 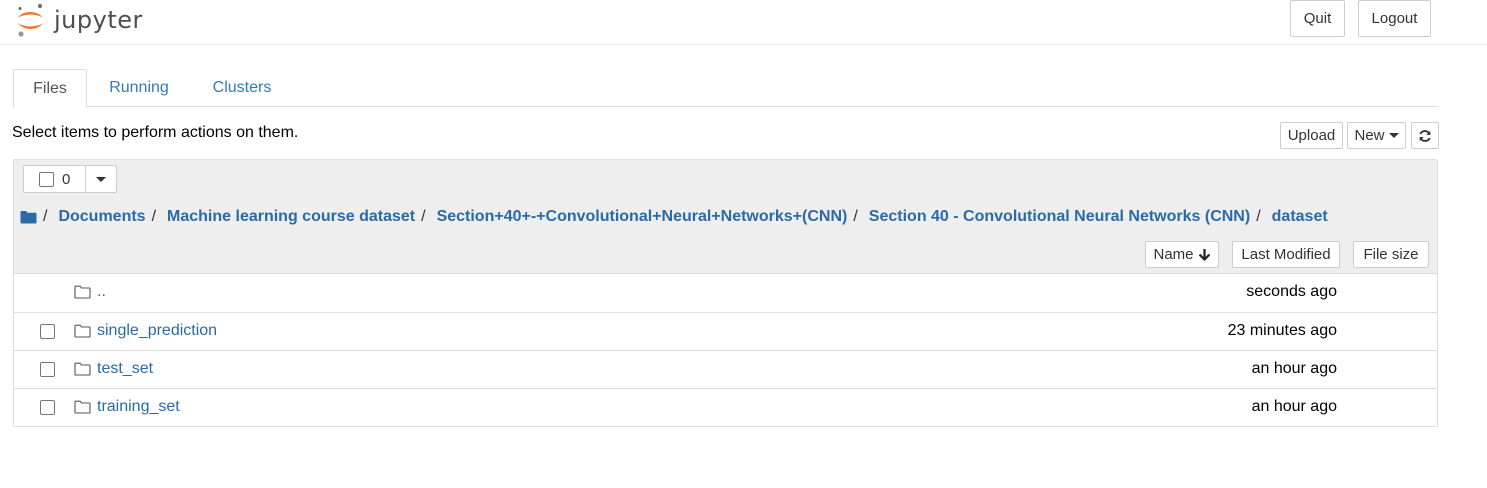 I want to click on header-bar: jupyter Quit Logout, so click(x=743, y=22).